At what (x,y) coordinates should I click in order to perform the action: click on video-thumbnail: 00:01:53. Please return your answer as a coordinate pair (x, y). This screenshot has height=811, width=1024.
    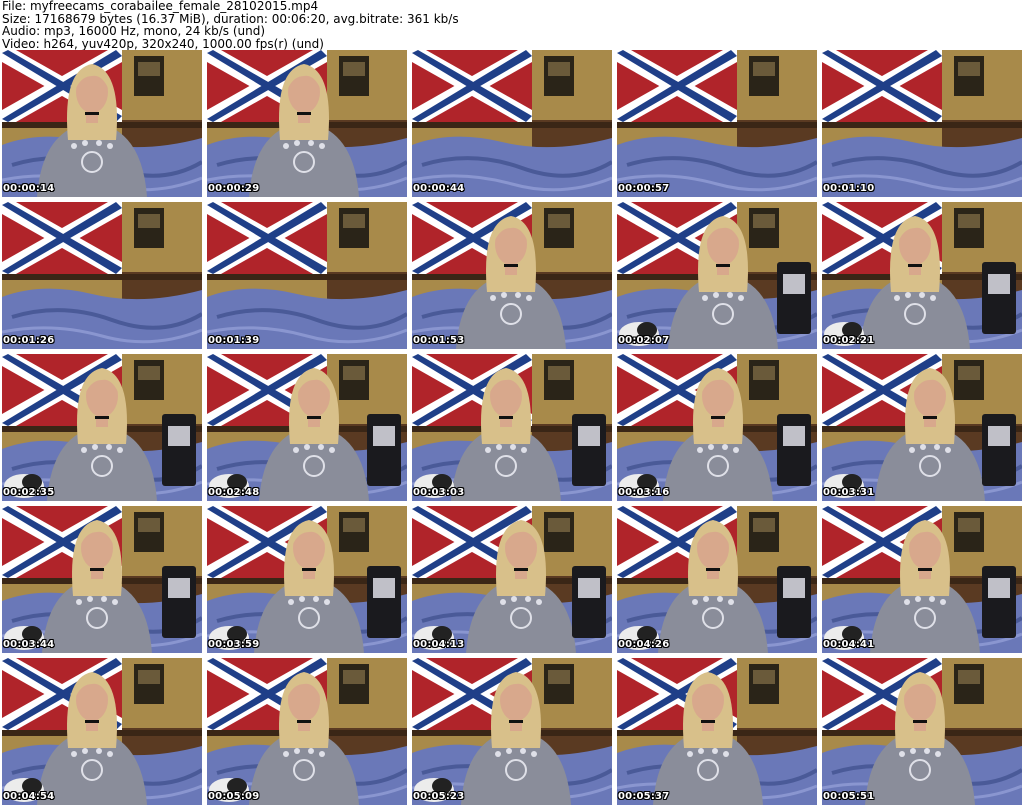
    Looking at the image, I should click on (512, 275).